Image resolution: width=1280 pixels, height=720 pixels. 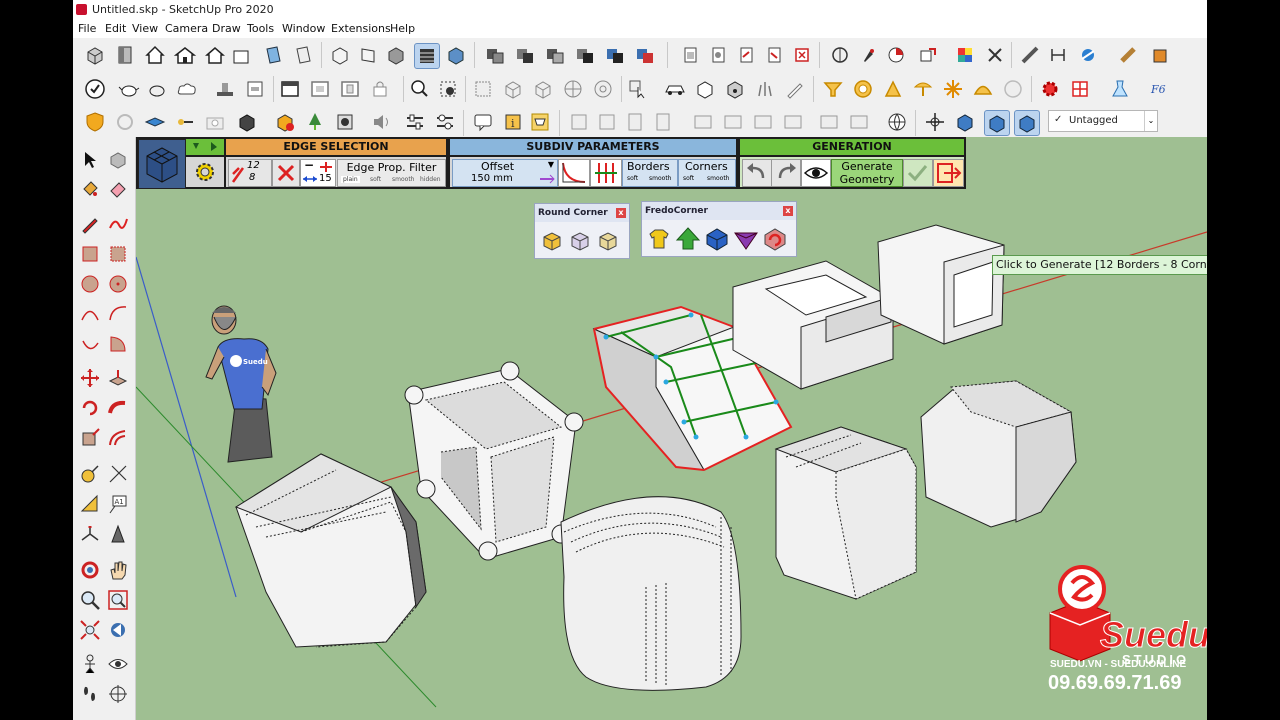 What do you see at coordinates (155, 122) in the screenshot?
I see `tray-icon` at bounding box center [155, 122].